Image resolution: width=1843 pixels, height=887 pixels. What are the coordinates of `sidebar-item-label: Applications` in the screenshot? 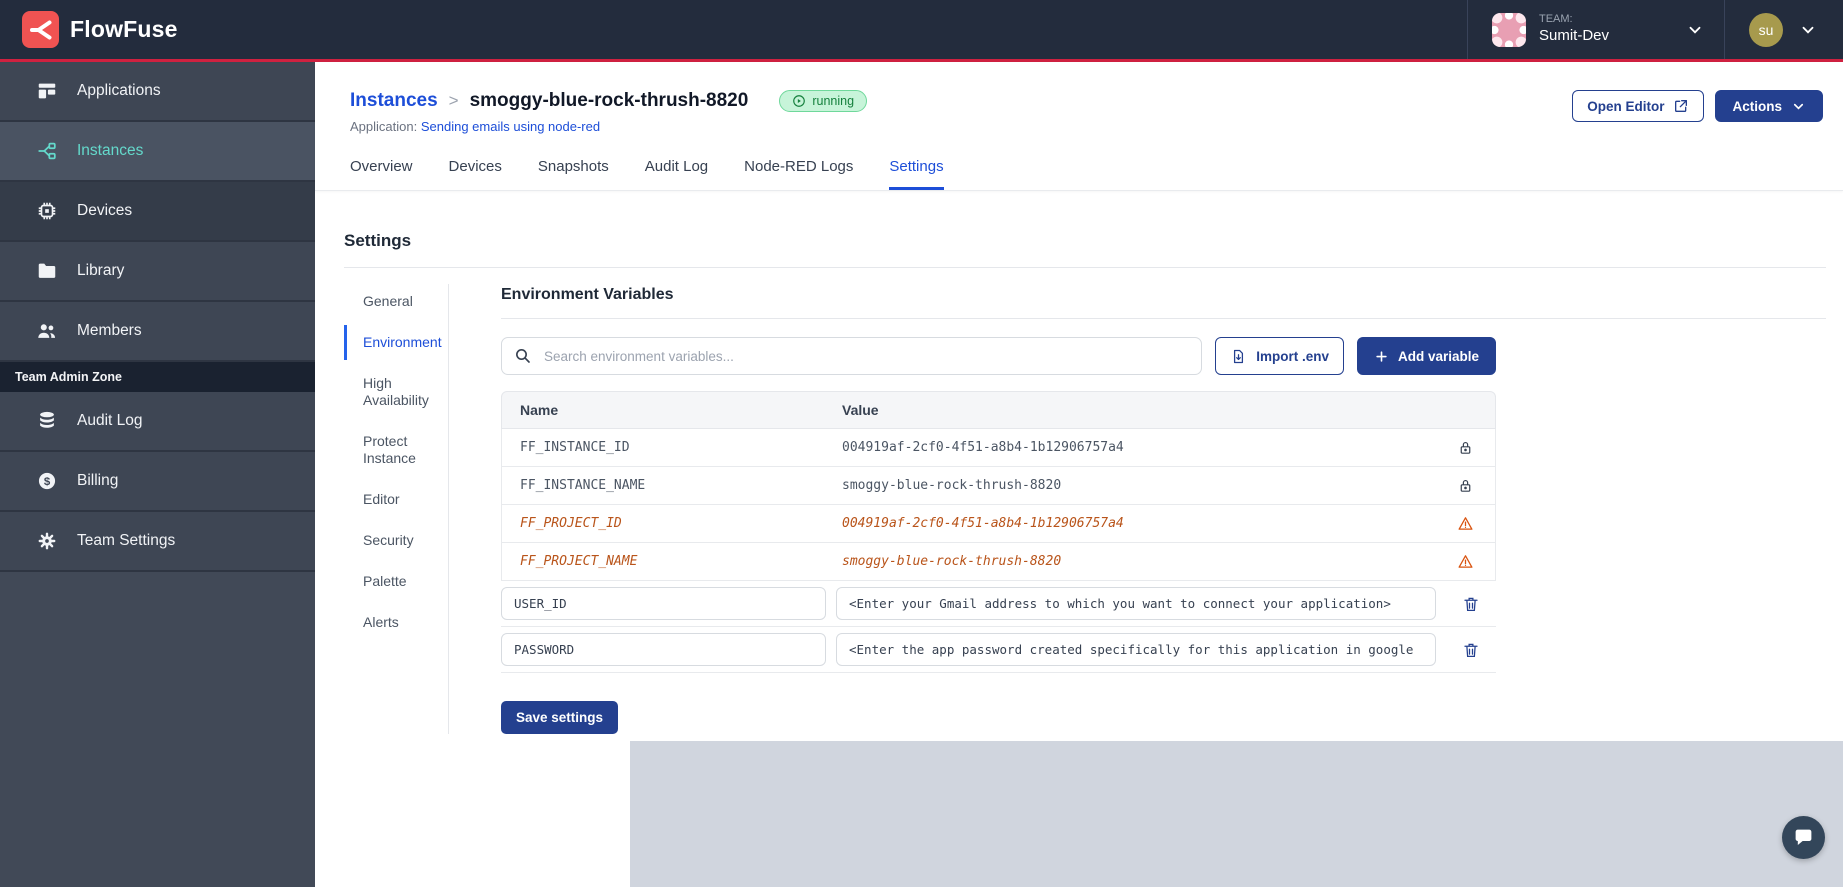 It's located at (119, 90).